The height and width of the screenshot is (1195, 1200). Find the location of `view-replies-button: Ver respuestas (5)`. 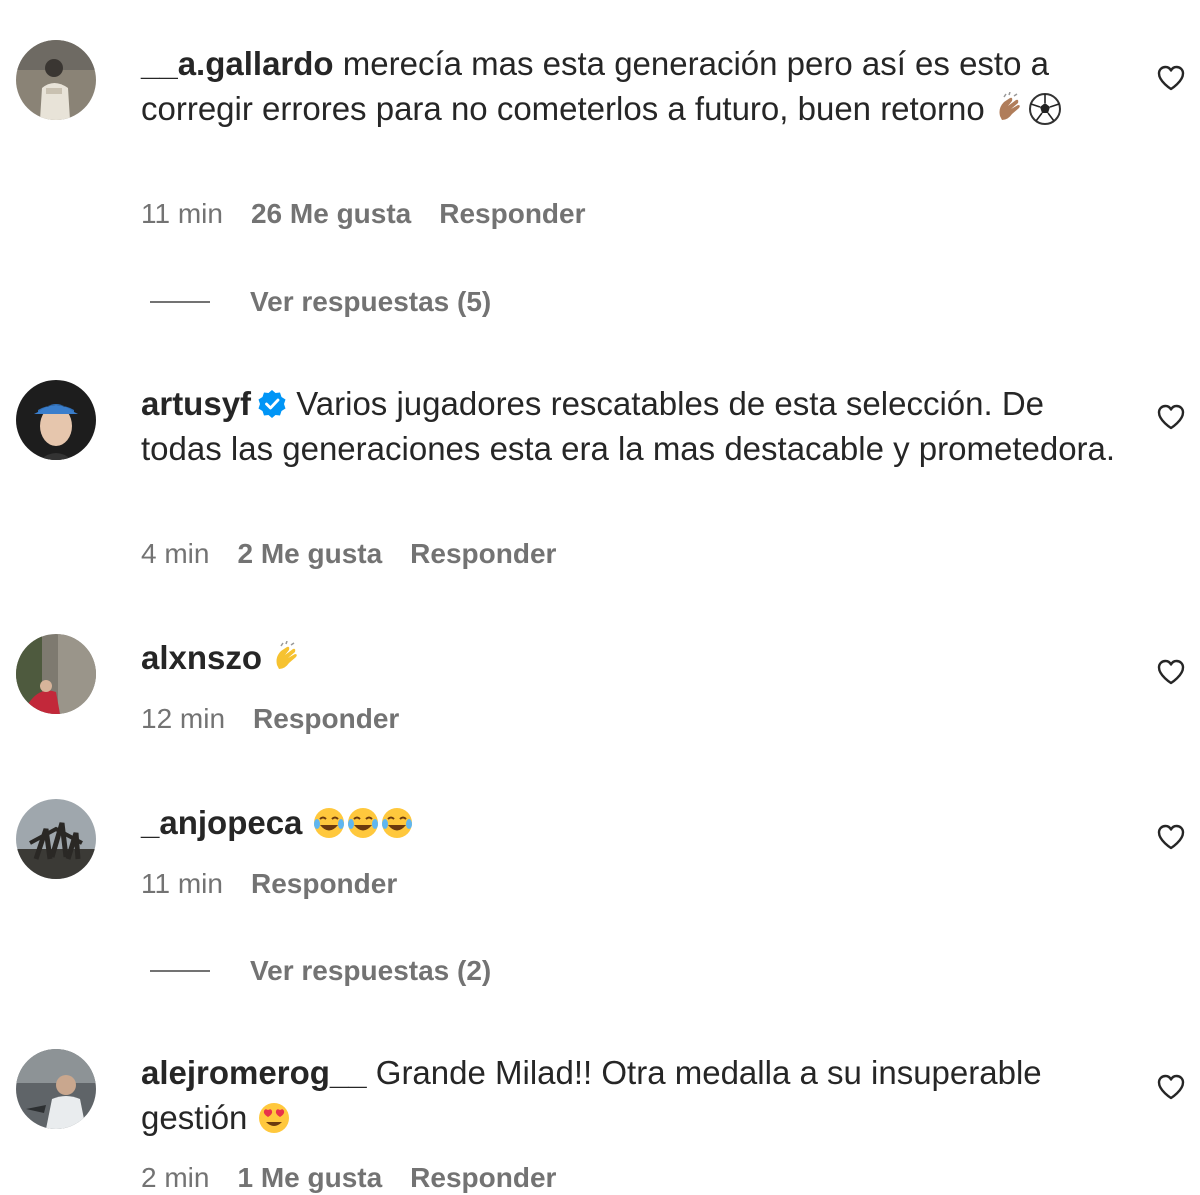

view-replies-button: Ver respuestas (5) is located at coordinates (320, 302).